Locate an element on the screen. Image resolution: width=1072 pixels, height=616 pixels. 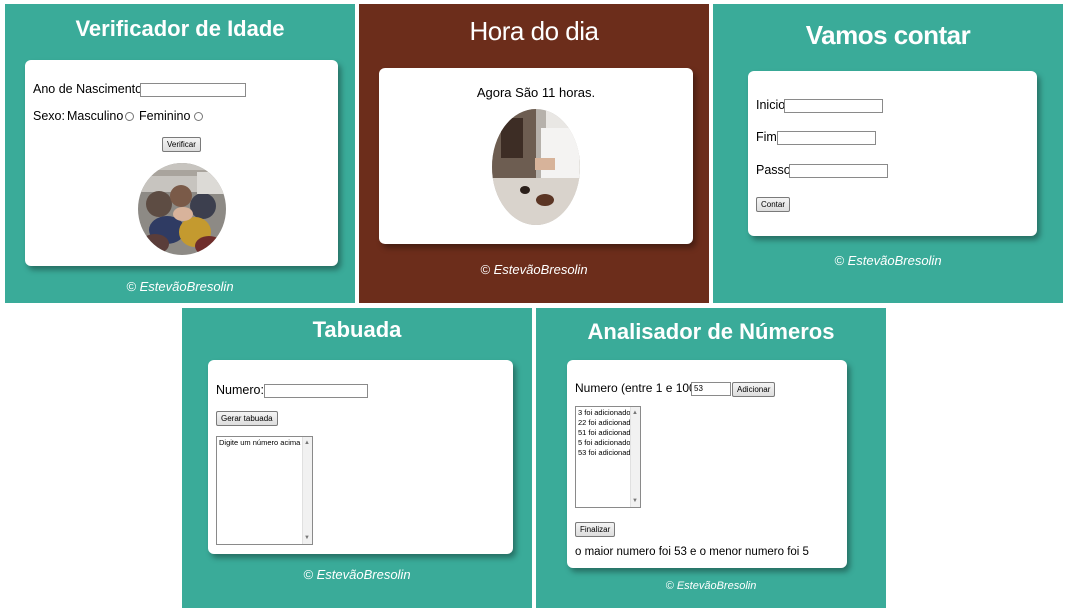
list-item: 22 foi adicionado is located at coordinates (608, 423).